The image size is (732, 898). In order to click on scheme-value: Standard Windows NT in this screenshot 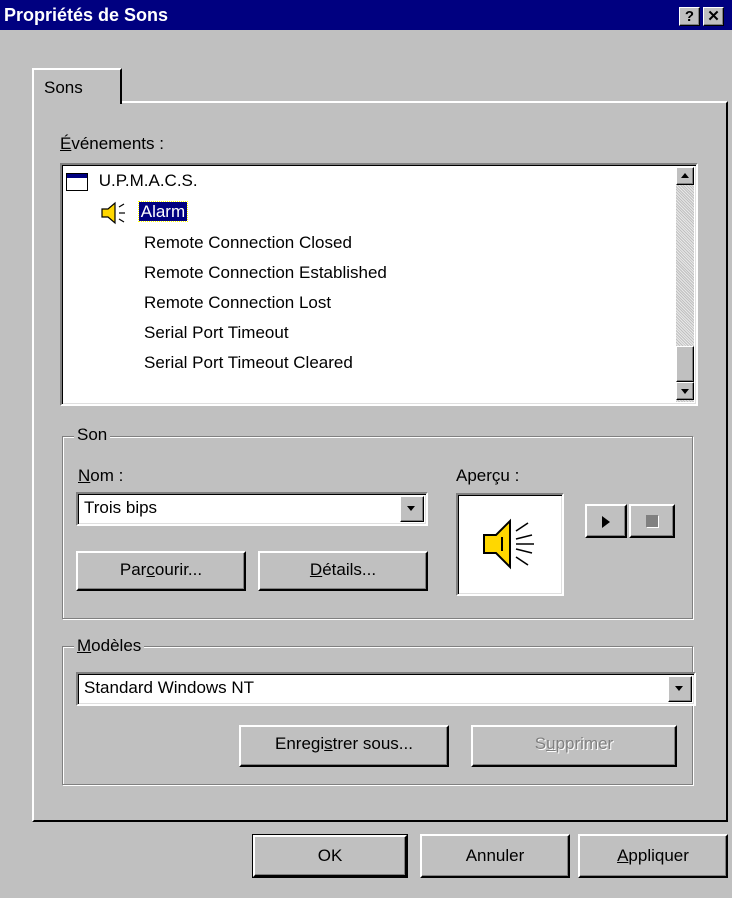, I will do `click(169, 687)`.